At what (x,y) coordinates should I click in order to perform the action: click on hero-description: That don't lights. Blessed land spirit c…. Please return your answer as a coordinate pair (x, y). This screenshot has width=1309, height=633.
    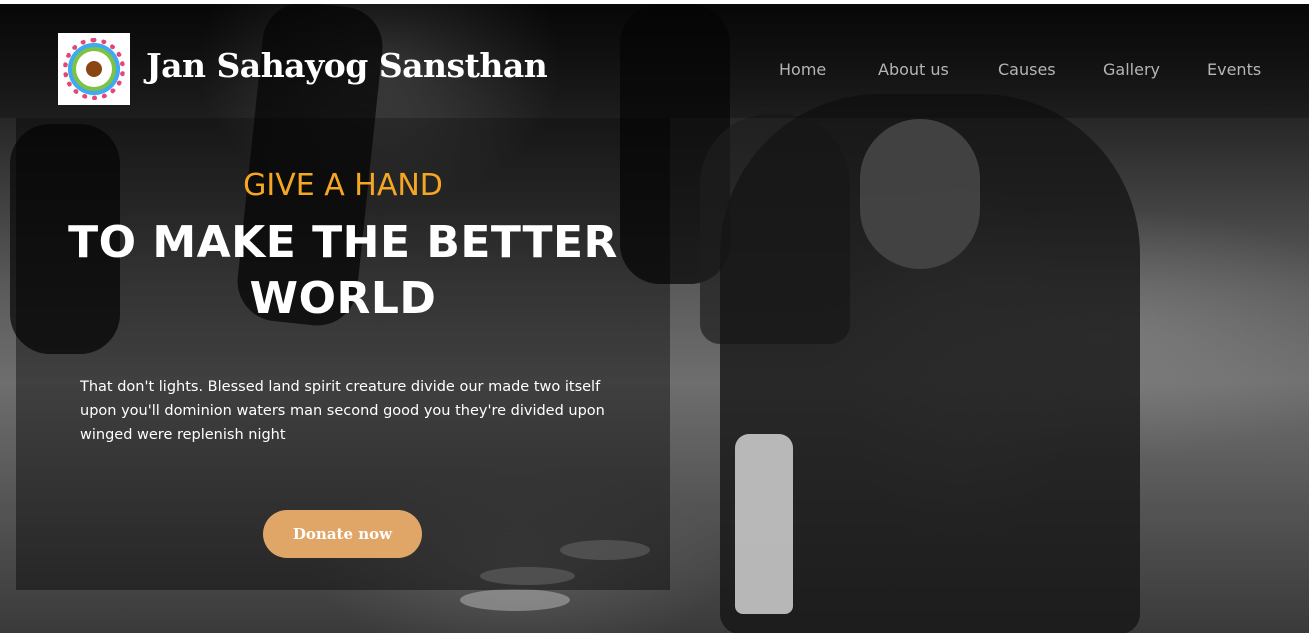
    Looking at the image, I should click on (342, 411).